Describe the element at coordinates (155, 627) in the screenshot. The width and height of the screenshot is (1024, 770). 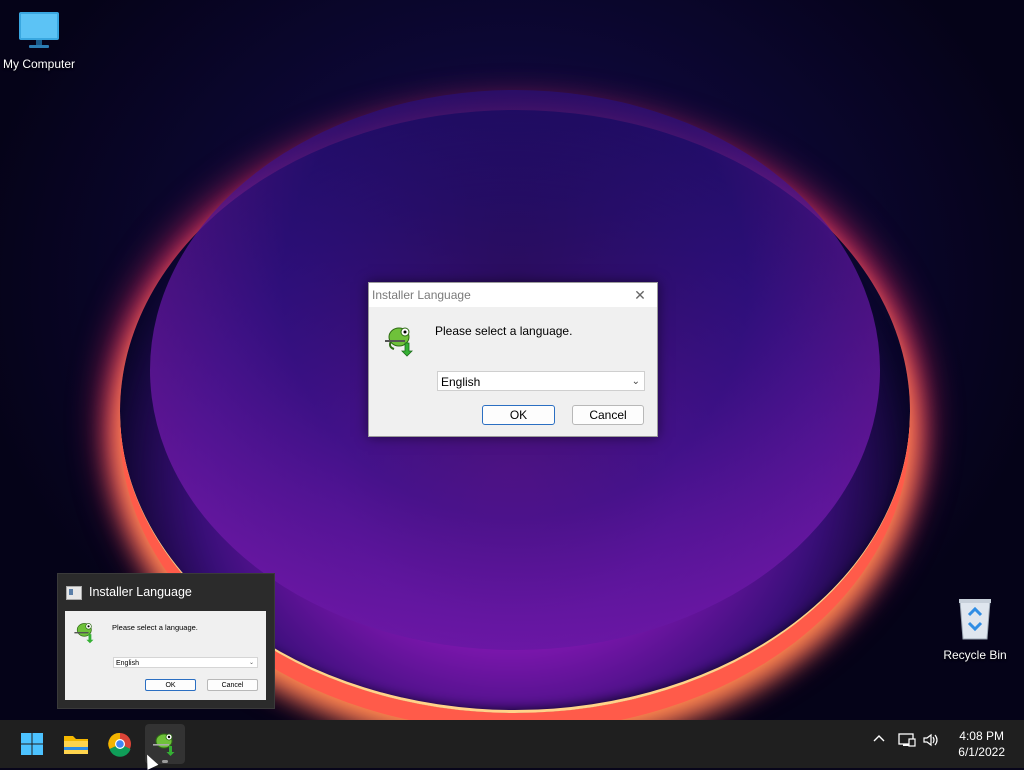
I see `preview-message: Please select a language.` at that location.